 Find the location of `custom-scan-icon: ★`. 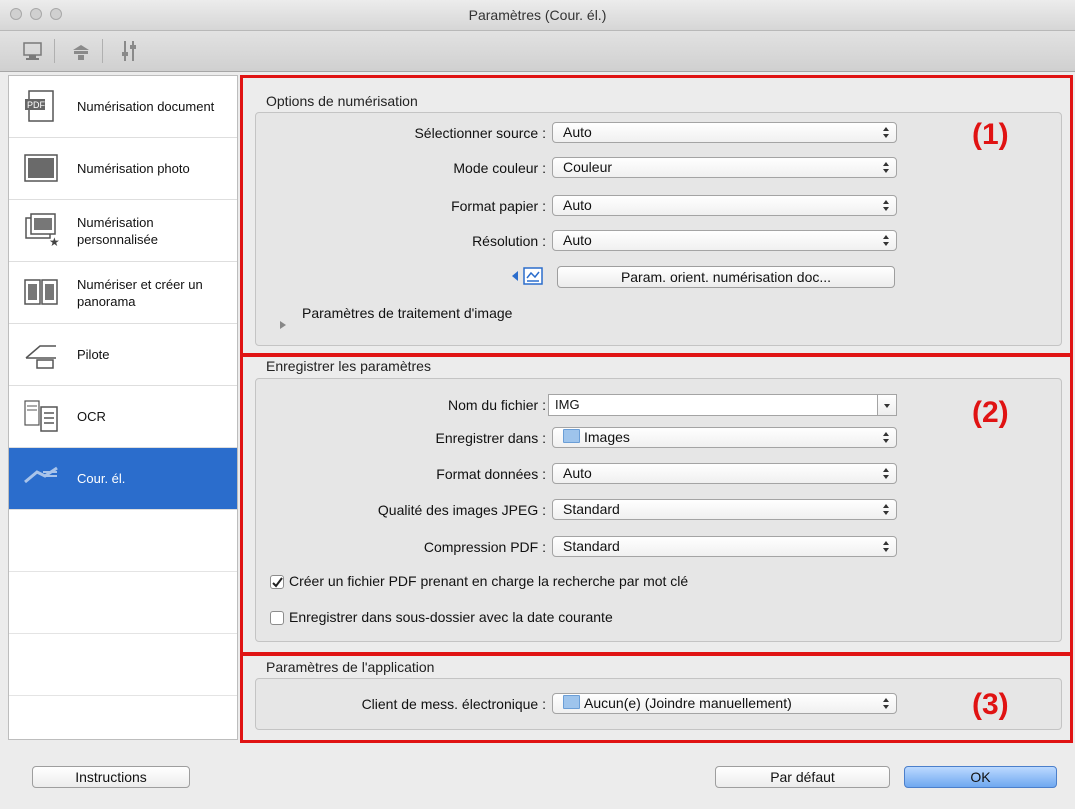

custom-scan-icon: ★ is located at coordinates (41, 230).